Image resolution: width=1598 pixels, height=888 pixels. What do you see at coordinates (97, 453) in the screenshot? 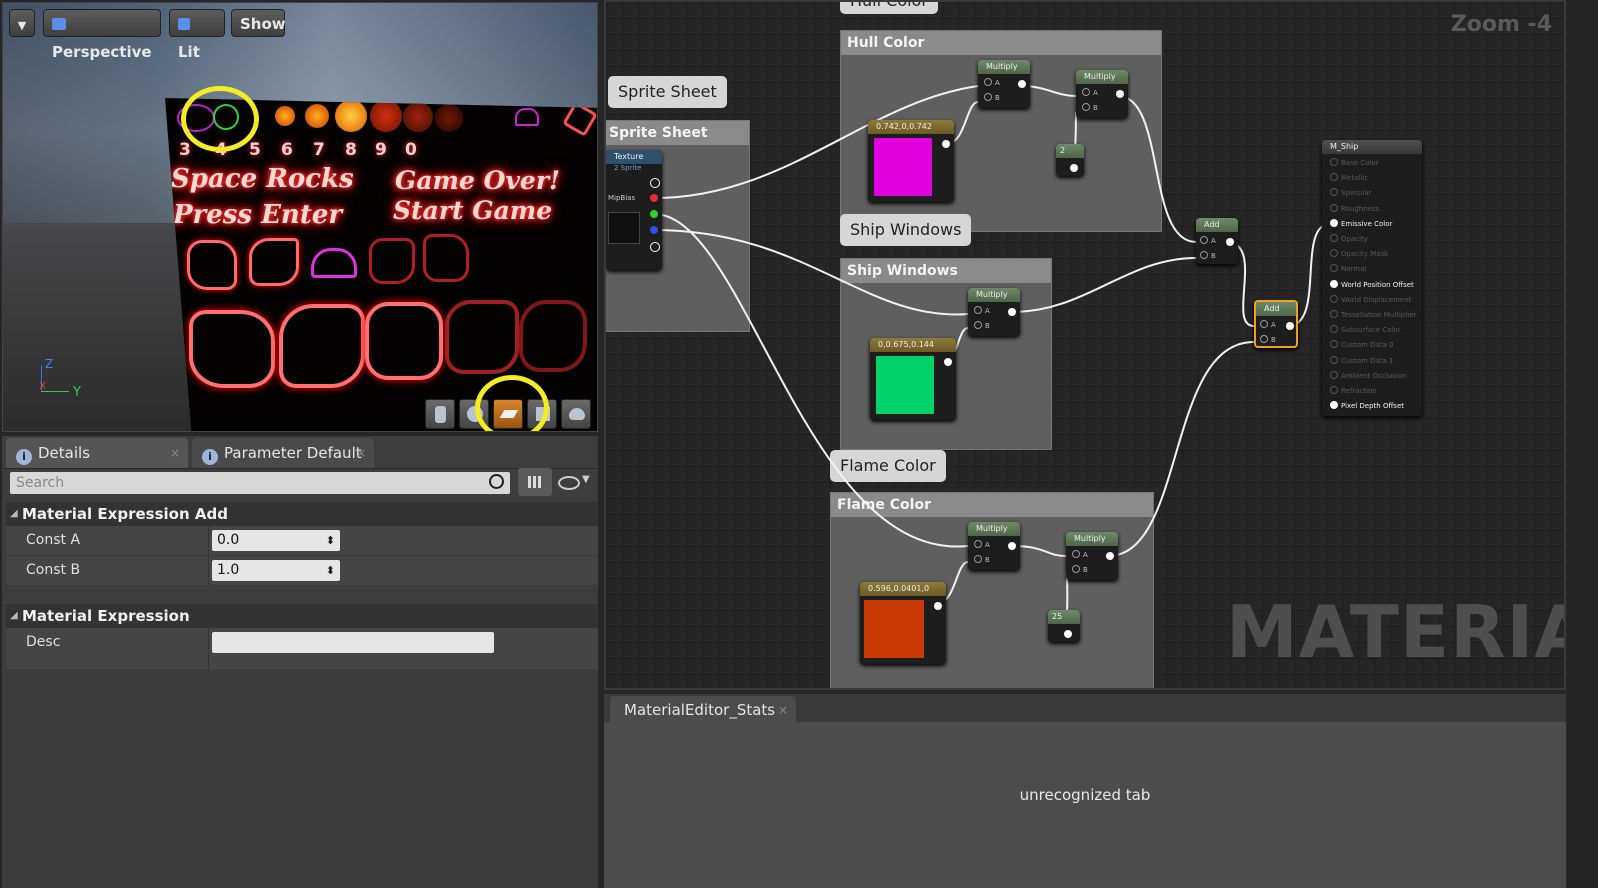
I see `tab-details: i Details ×` at bounding box center [97, 453].